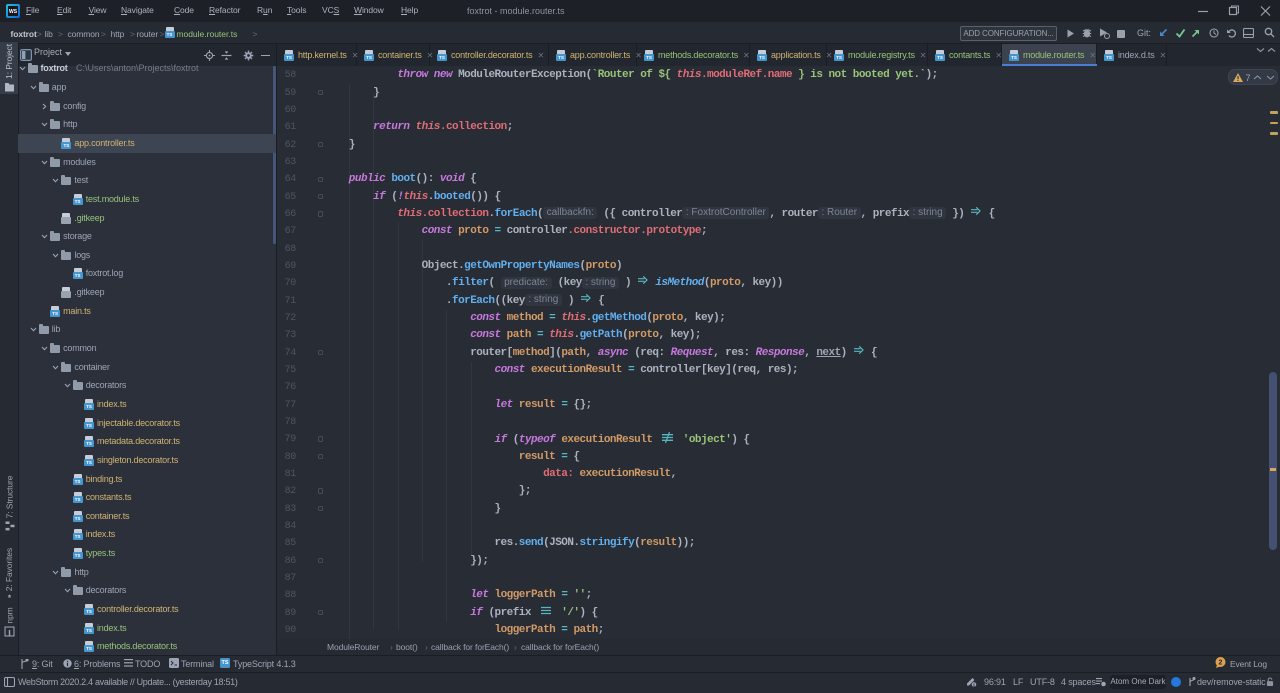  I want to click on svg-text: 2, so click(1221, 663).